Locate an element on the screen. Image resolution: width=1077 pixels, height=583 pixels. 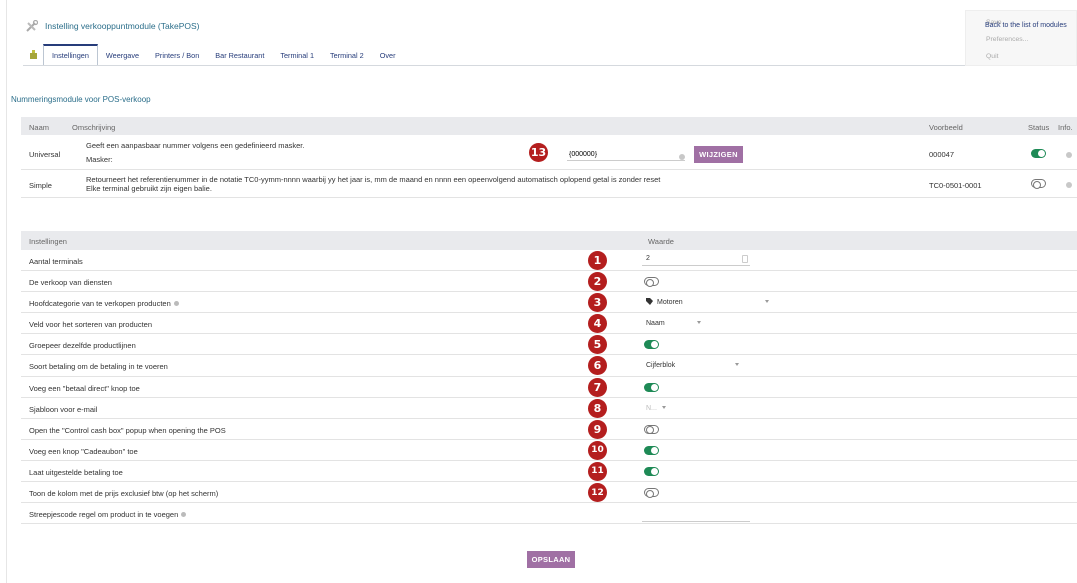
annotation-badge: 7 is located at coordinates (597, 387).